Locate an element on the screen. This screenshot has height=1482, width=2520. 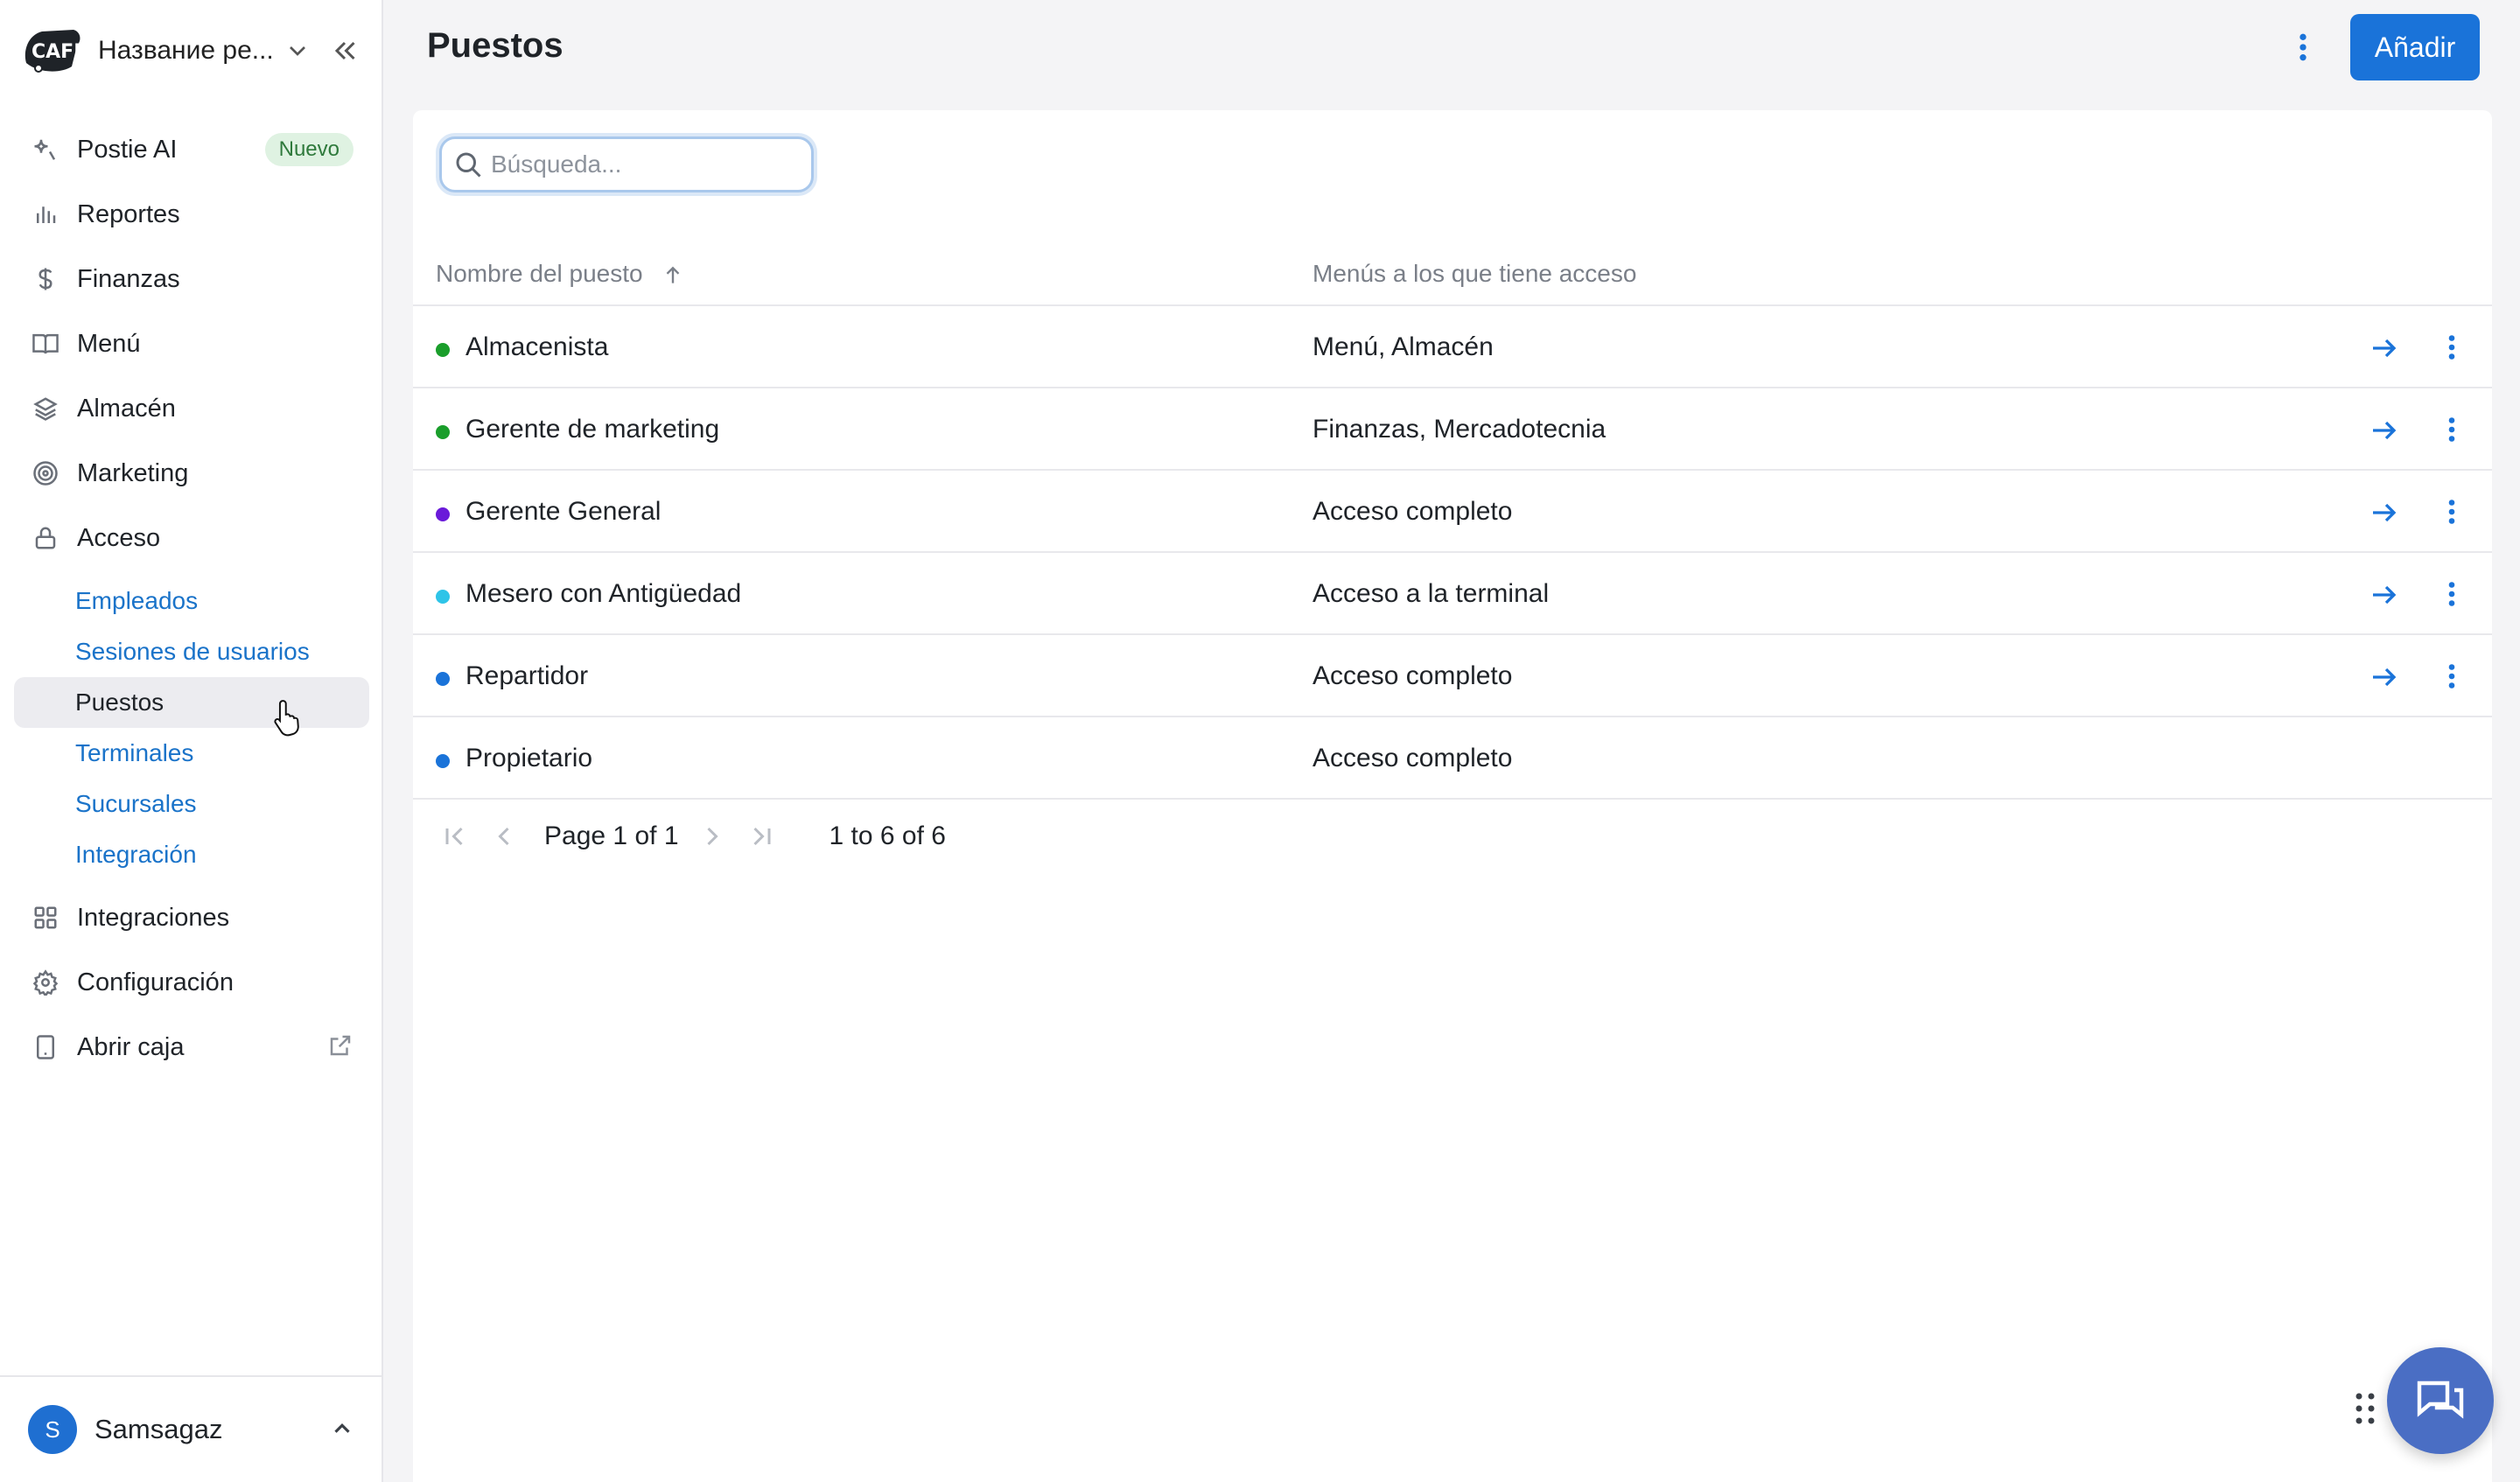
column-header-label: Nombre del puesto is located at coordinates (539, 273).